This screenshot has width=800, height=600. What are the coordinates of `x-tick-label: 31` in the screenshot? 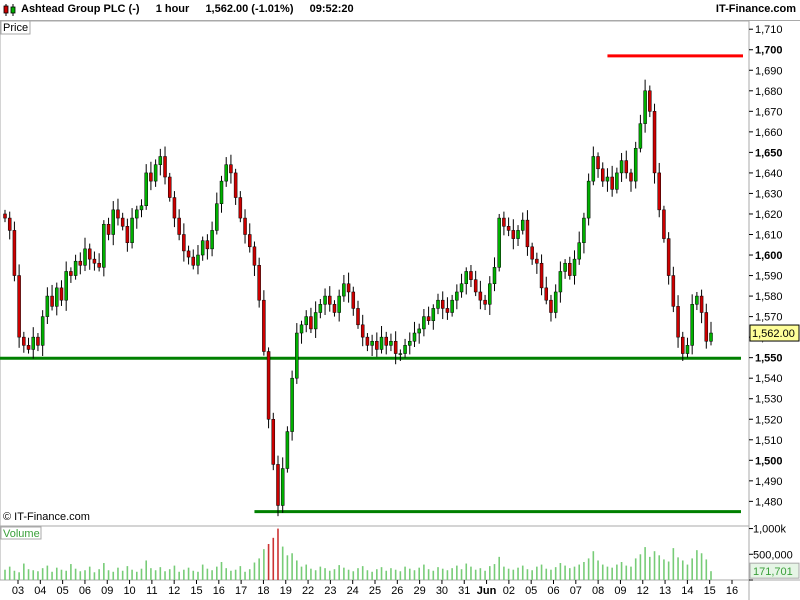 It's located at (464, 591).